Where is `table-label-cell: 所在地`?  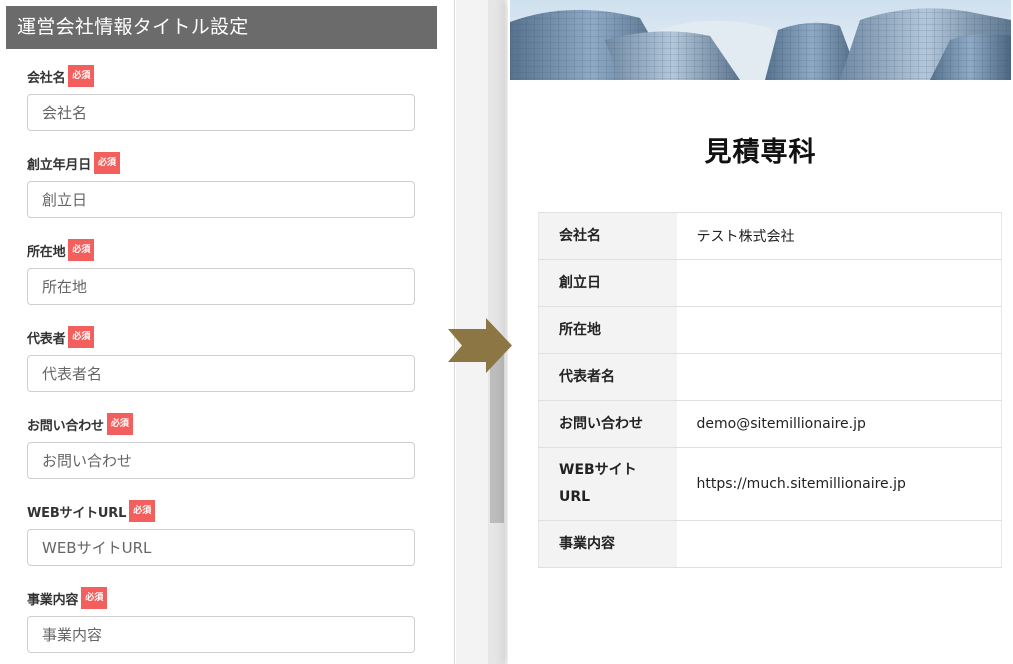 table-label-cell: 所在地 is located at coordinates (607, 330).